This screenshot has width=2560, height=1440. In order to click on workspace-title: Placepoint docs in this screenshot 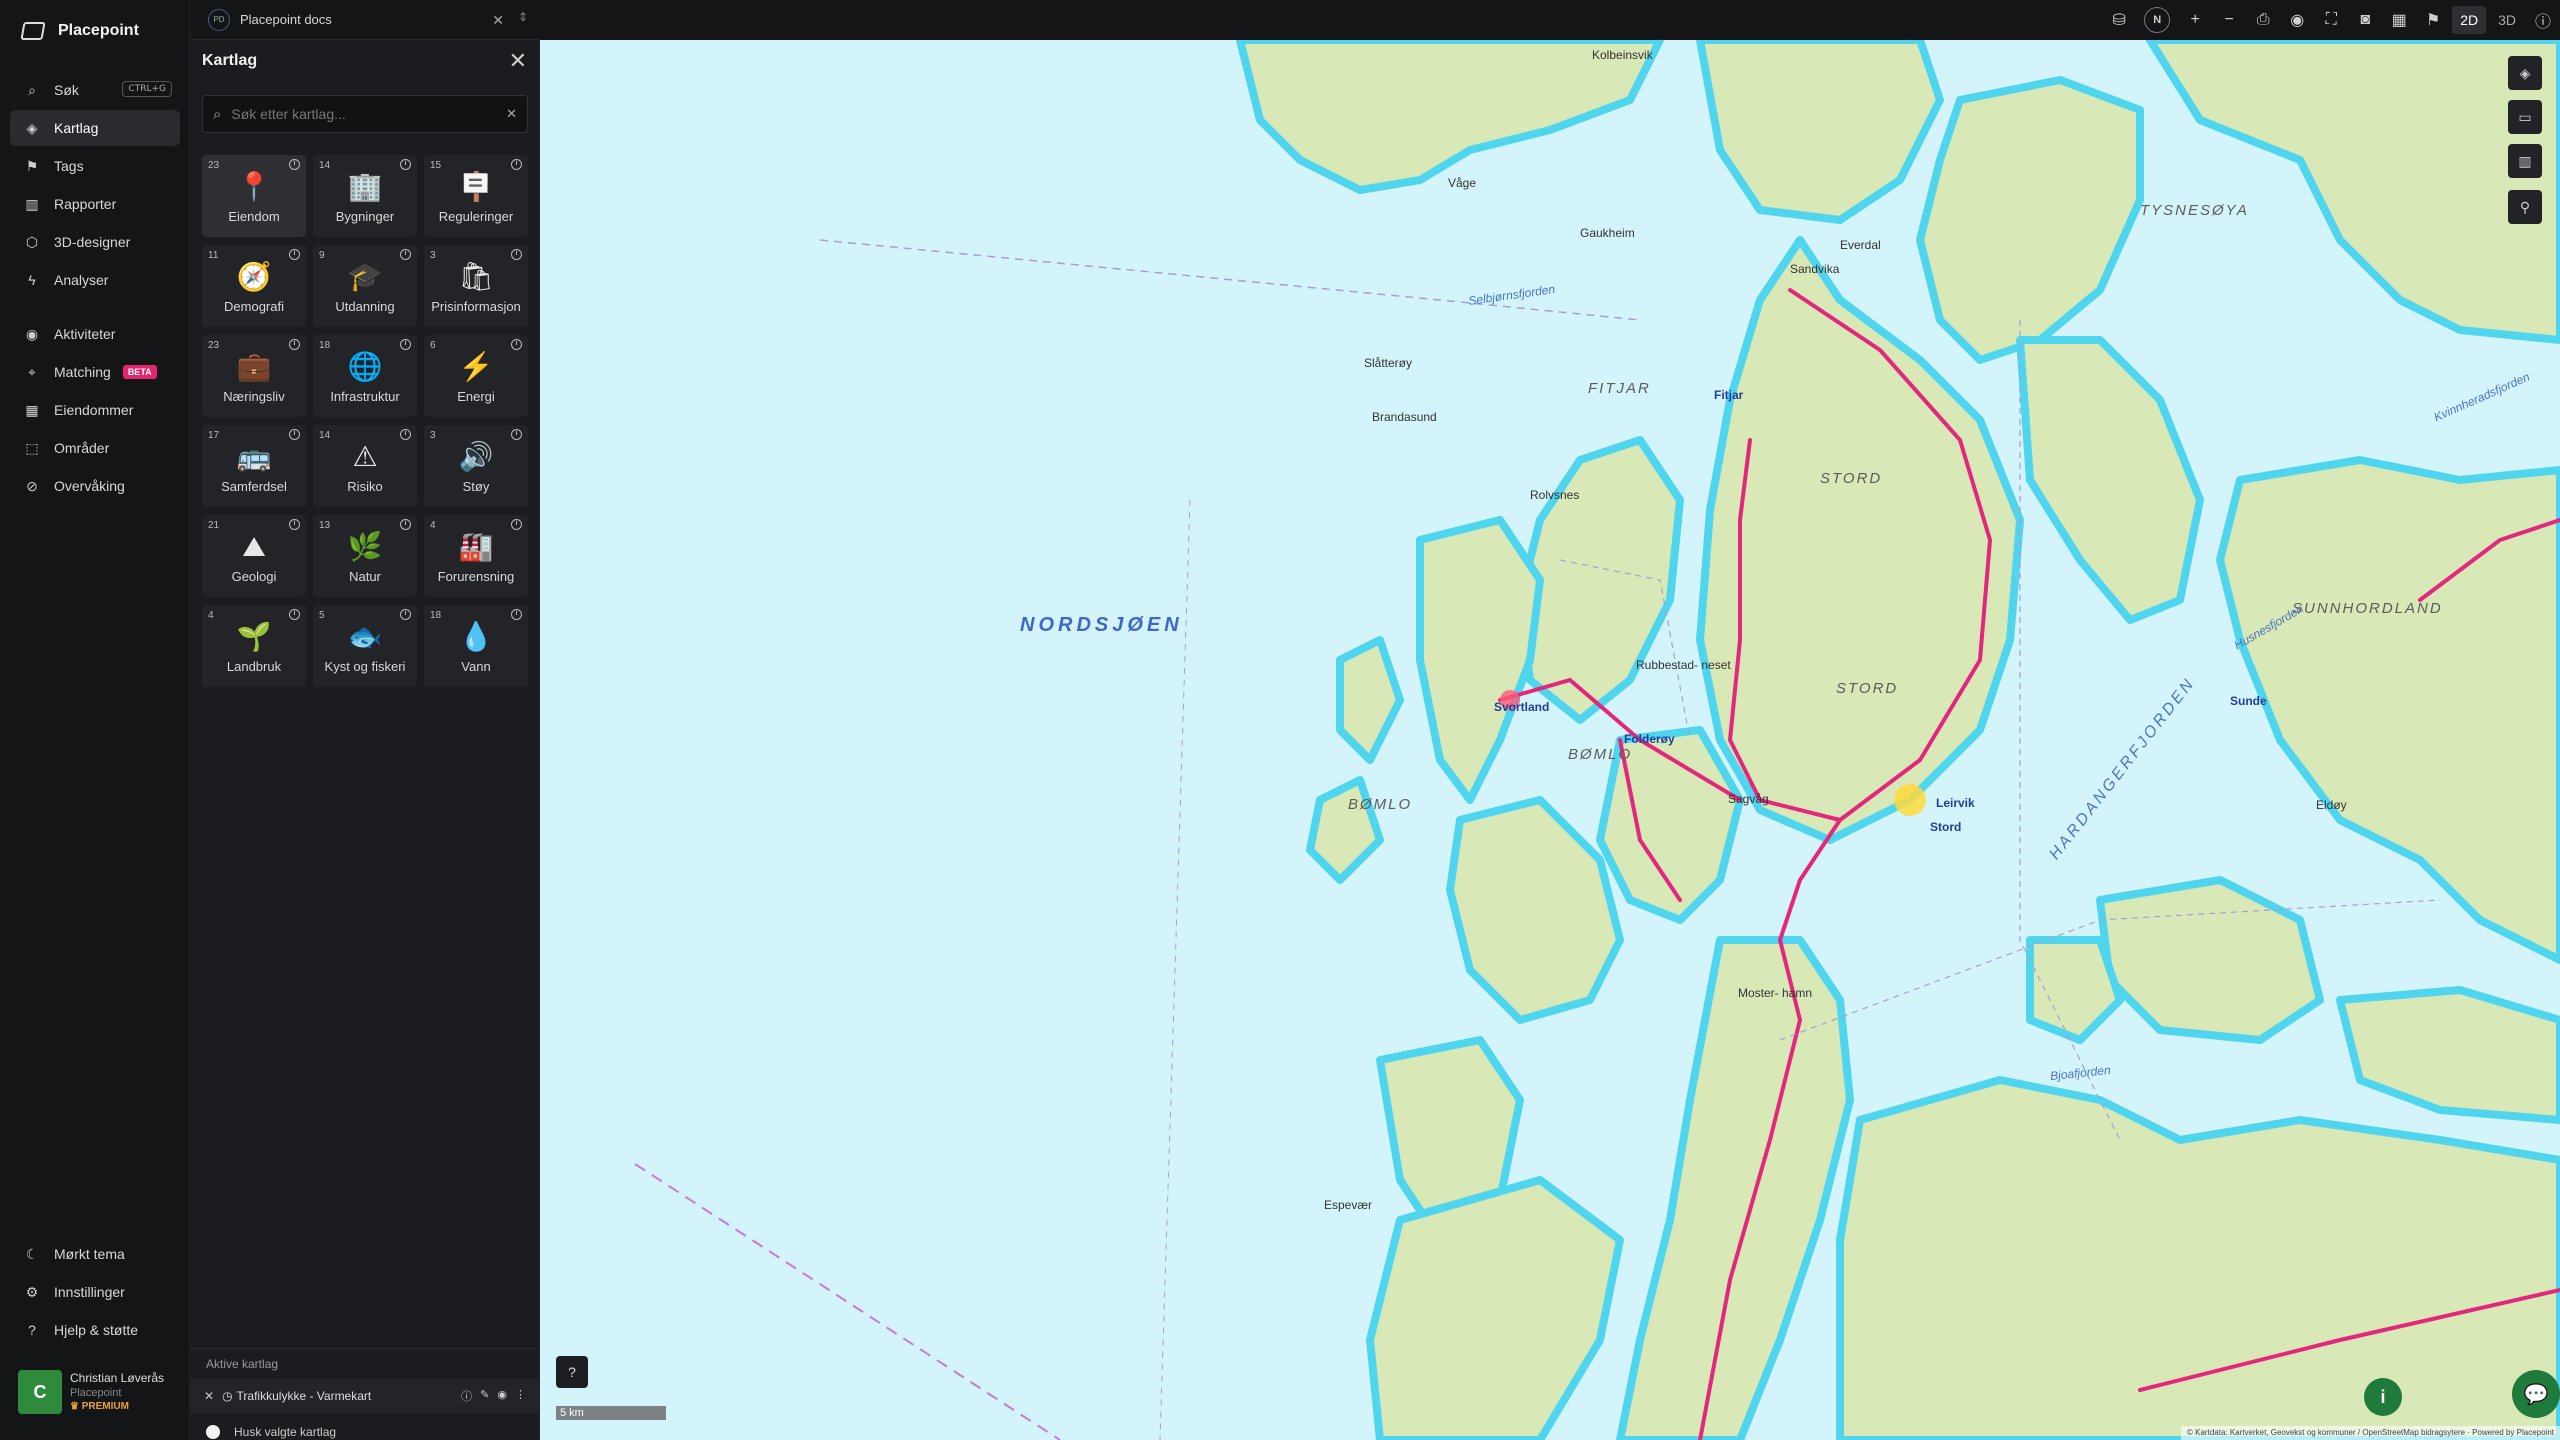, I will do `click(286, 19)`.